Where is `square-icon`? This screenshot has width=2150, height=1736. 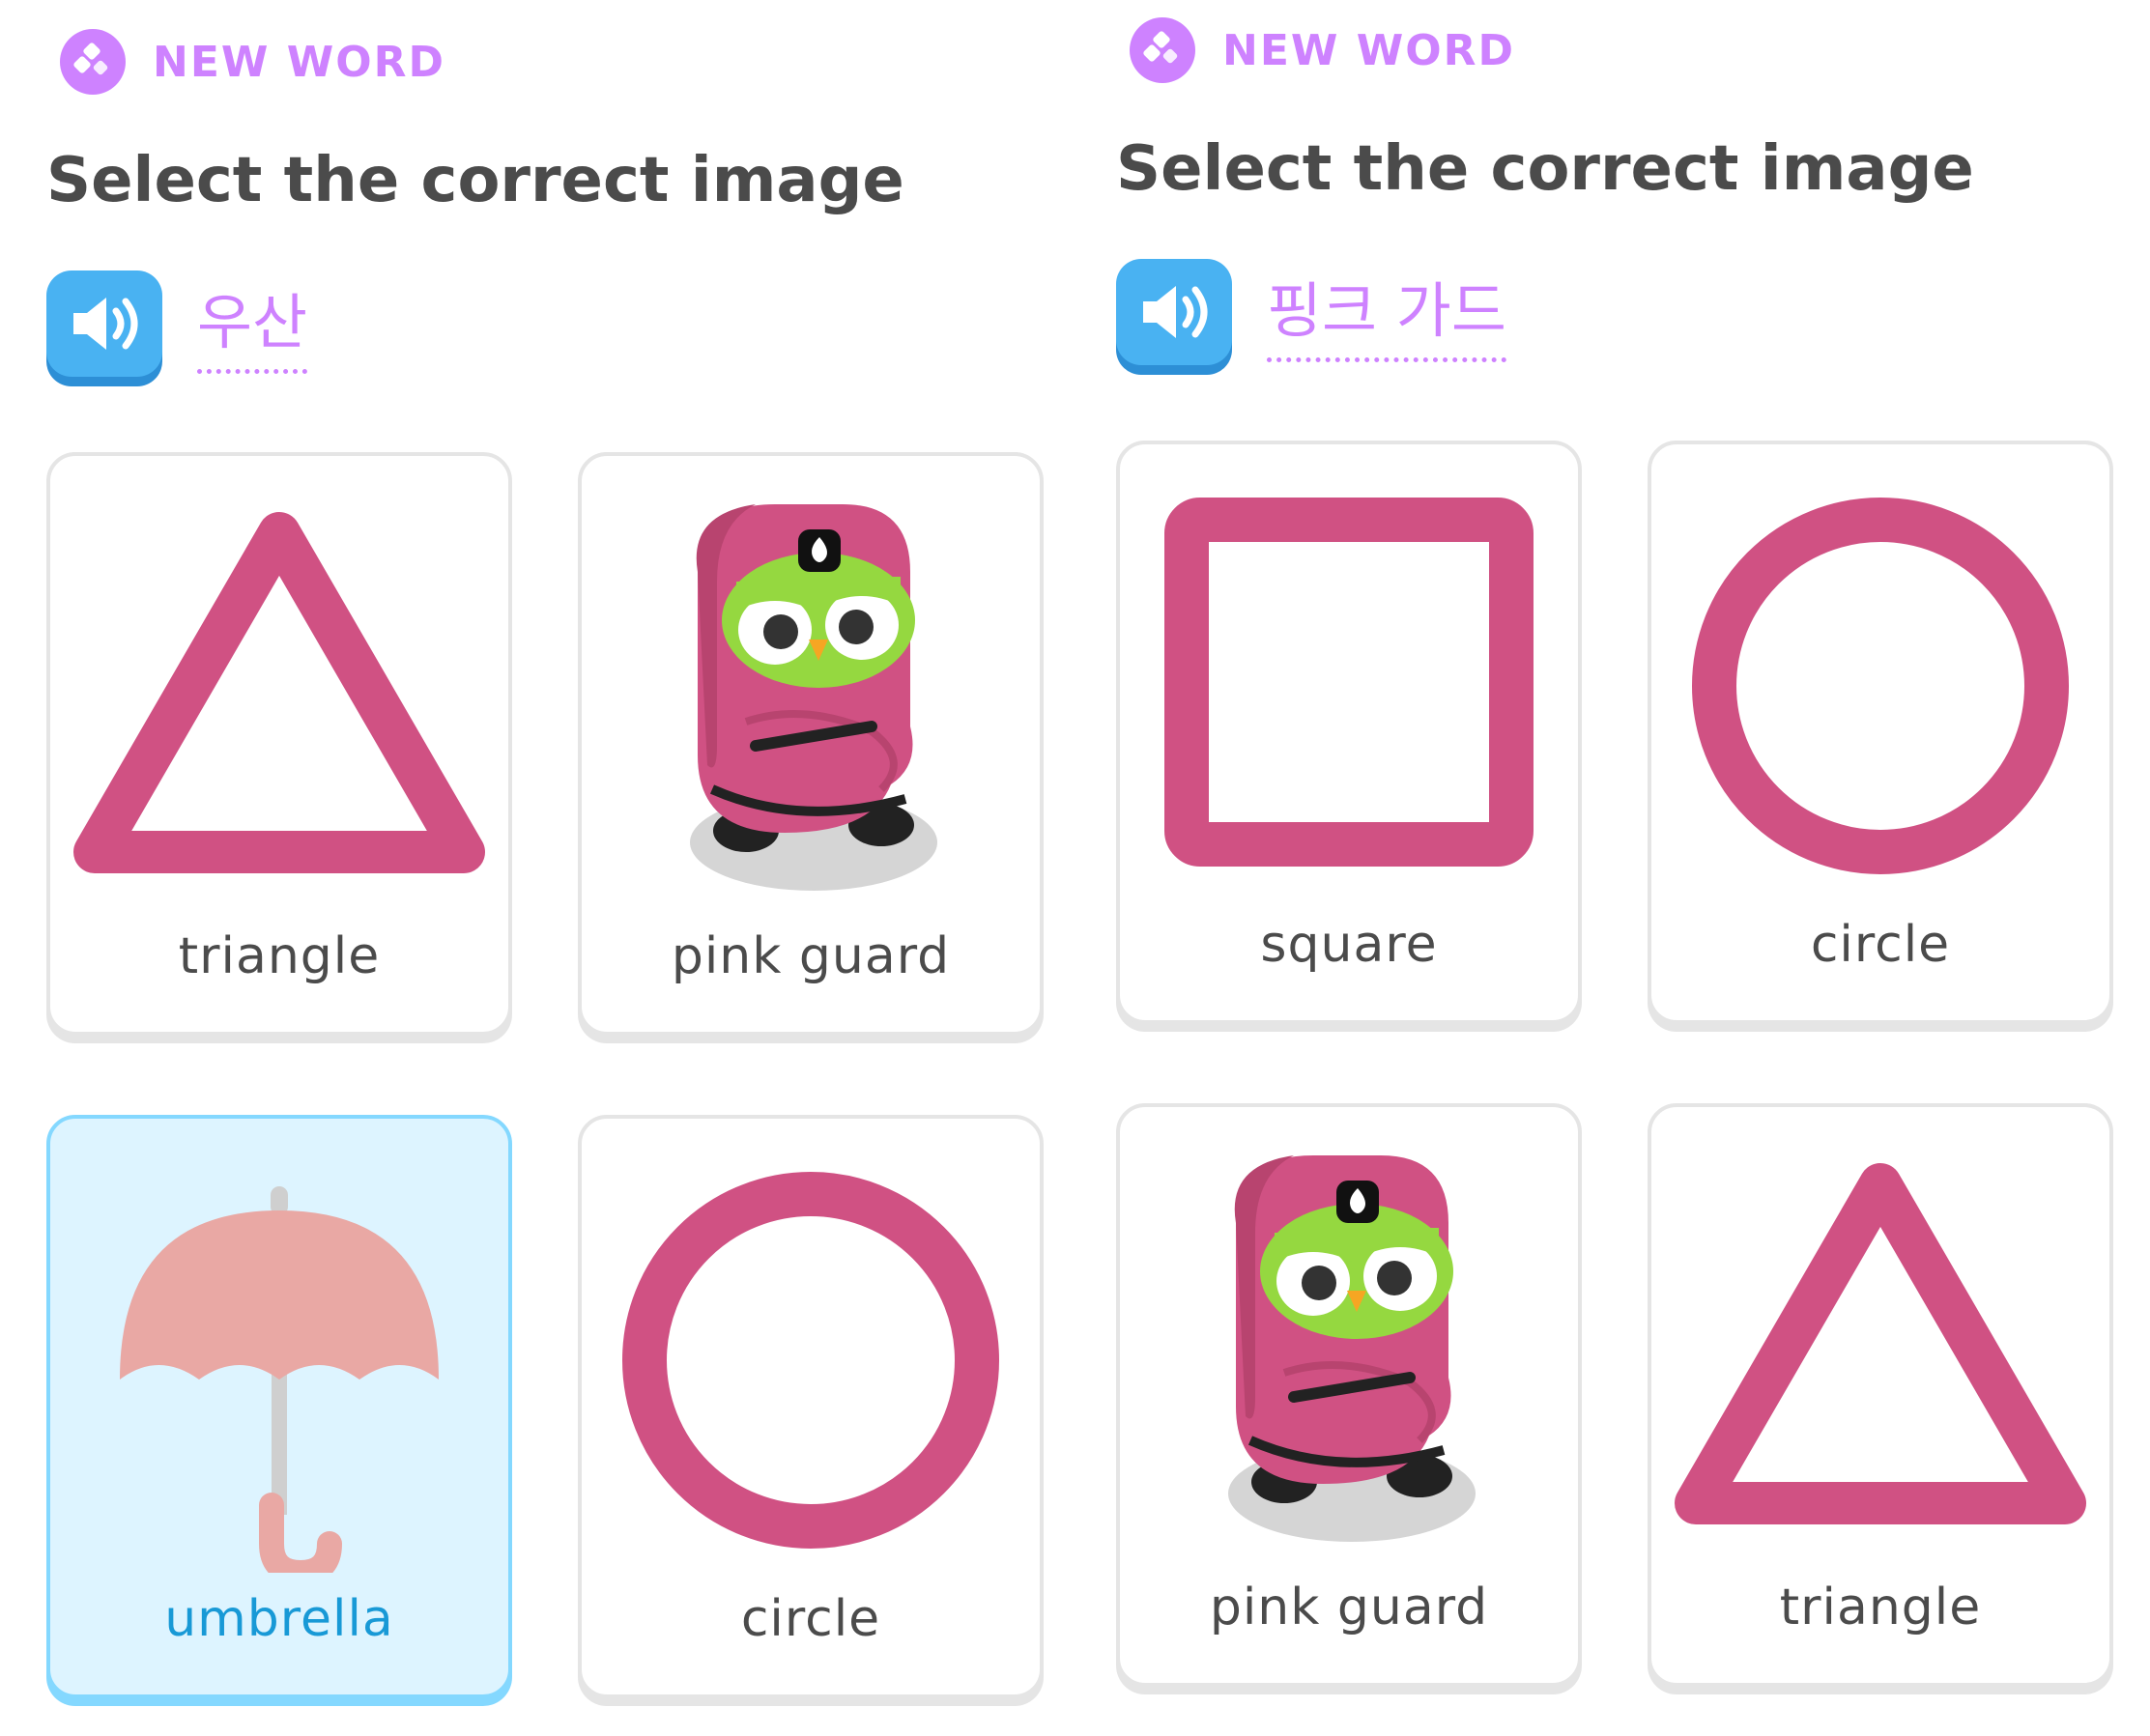
square-icon is located at coordinates (1349, 682).